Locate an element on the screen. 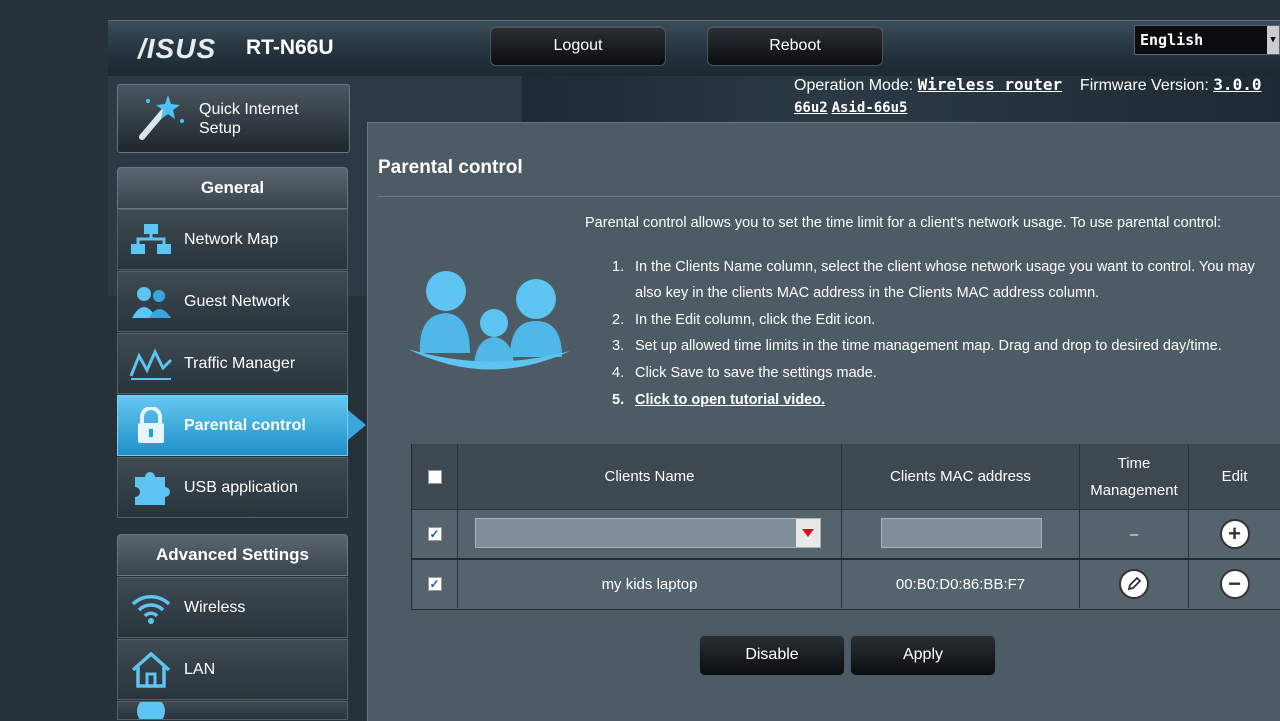  firmware-label: Firmware Version: is located at coordinates (1144, 85).